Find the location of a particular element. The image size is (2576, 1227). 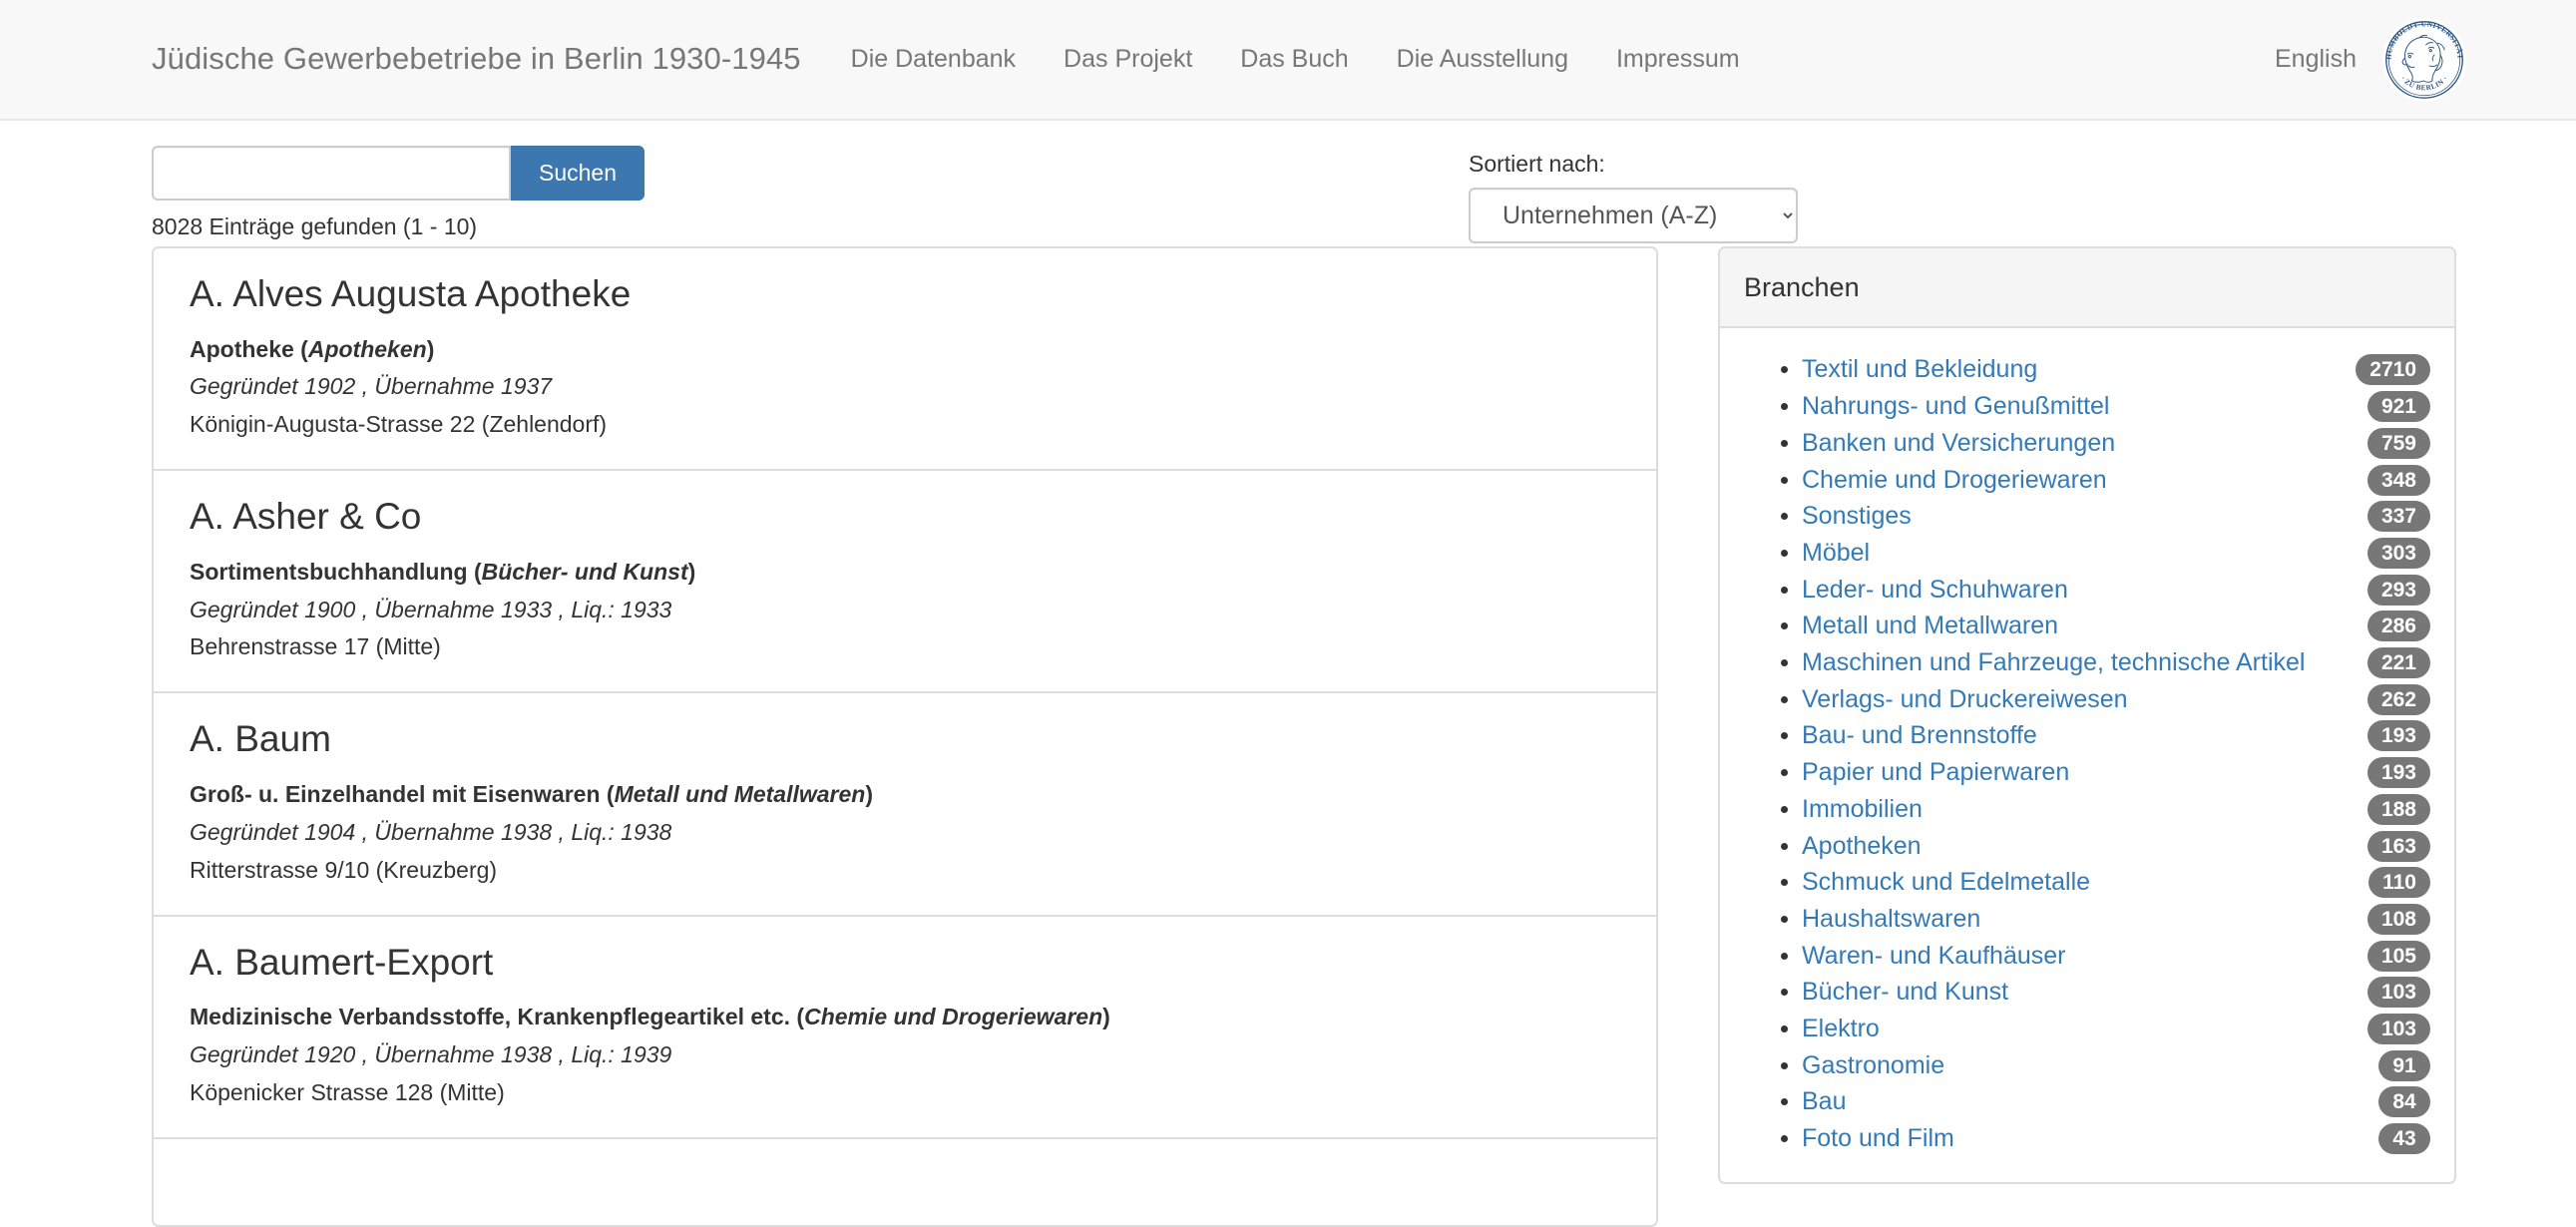

nav-item-impressum: Impressum is located at coordinates (1678, 60).